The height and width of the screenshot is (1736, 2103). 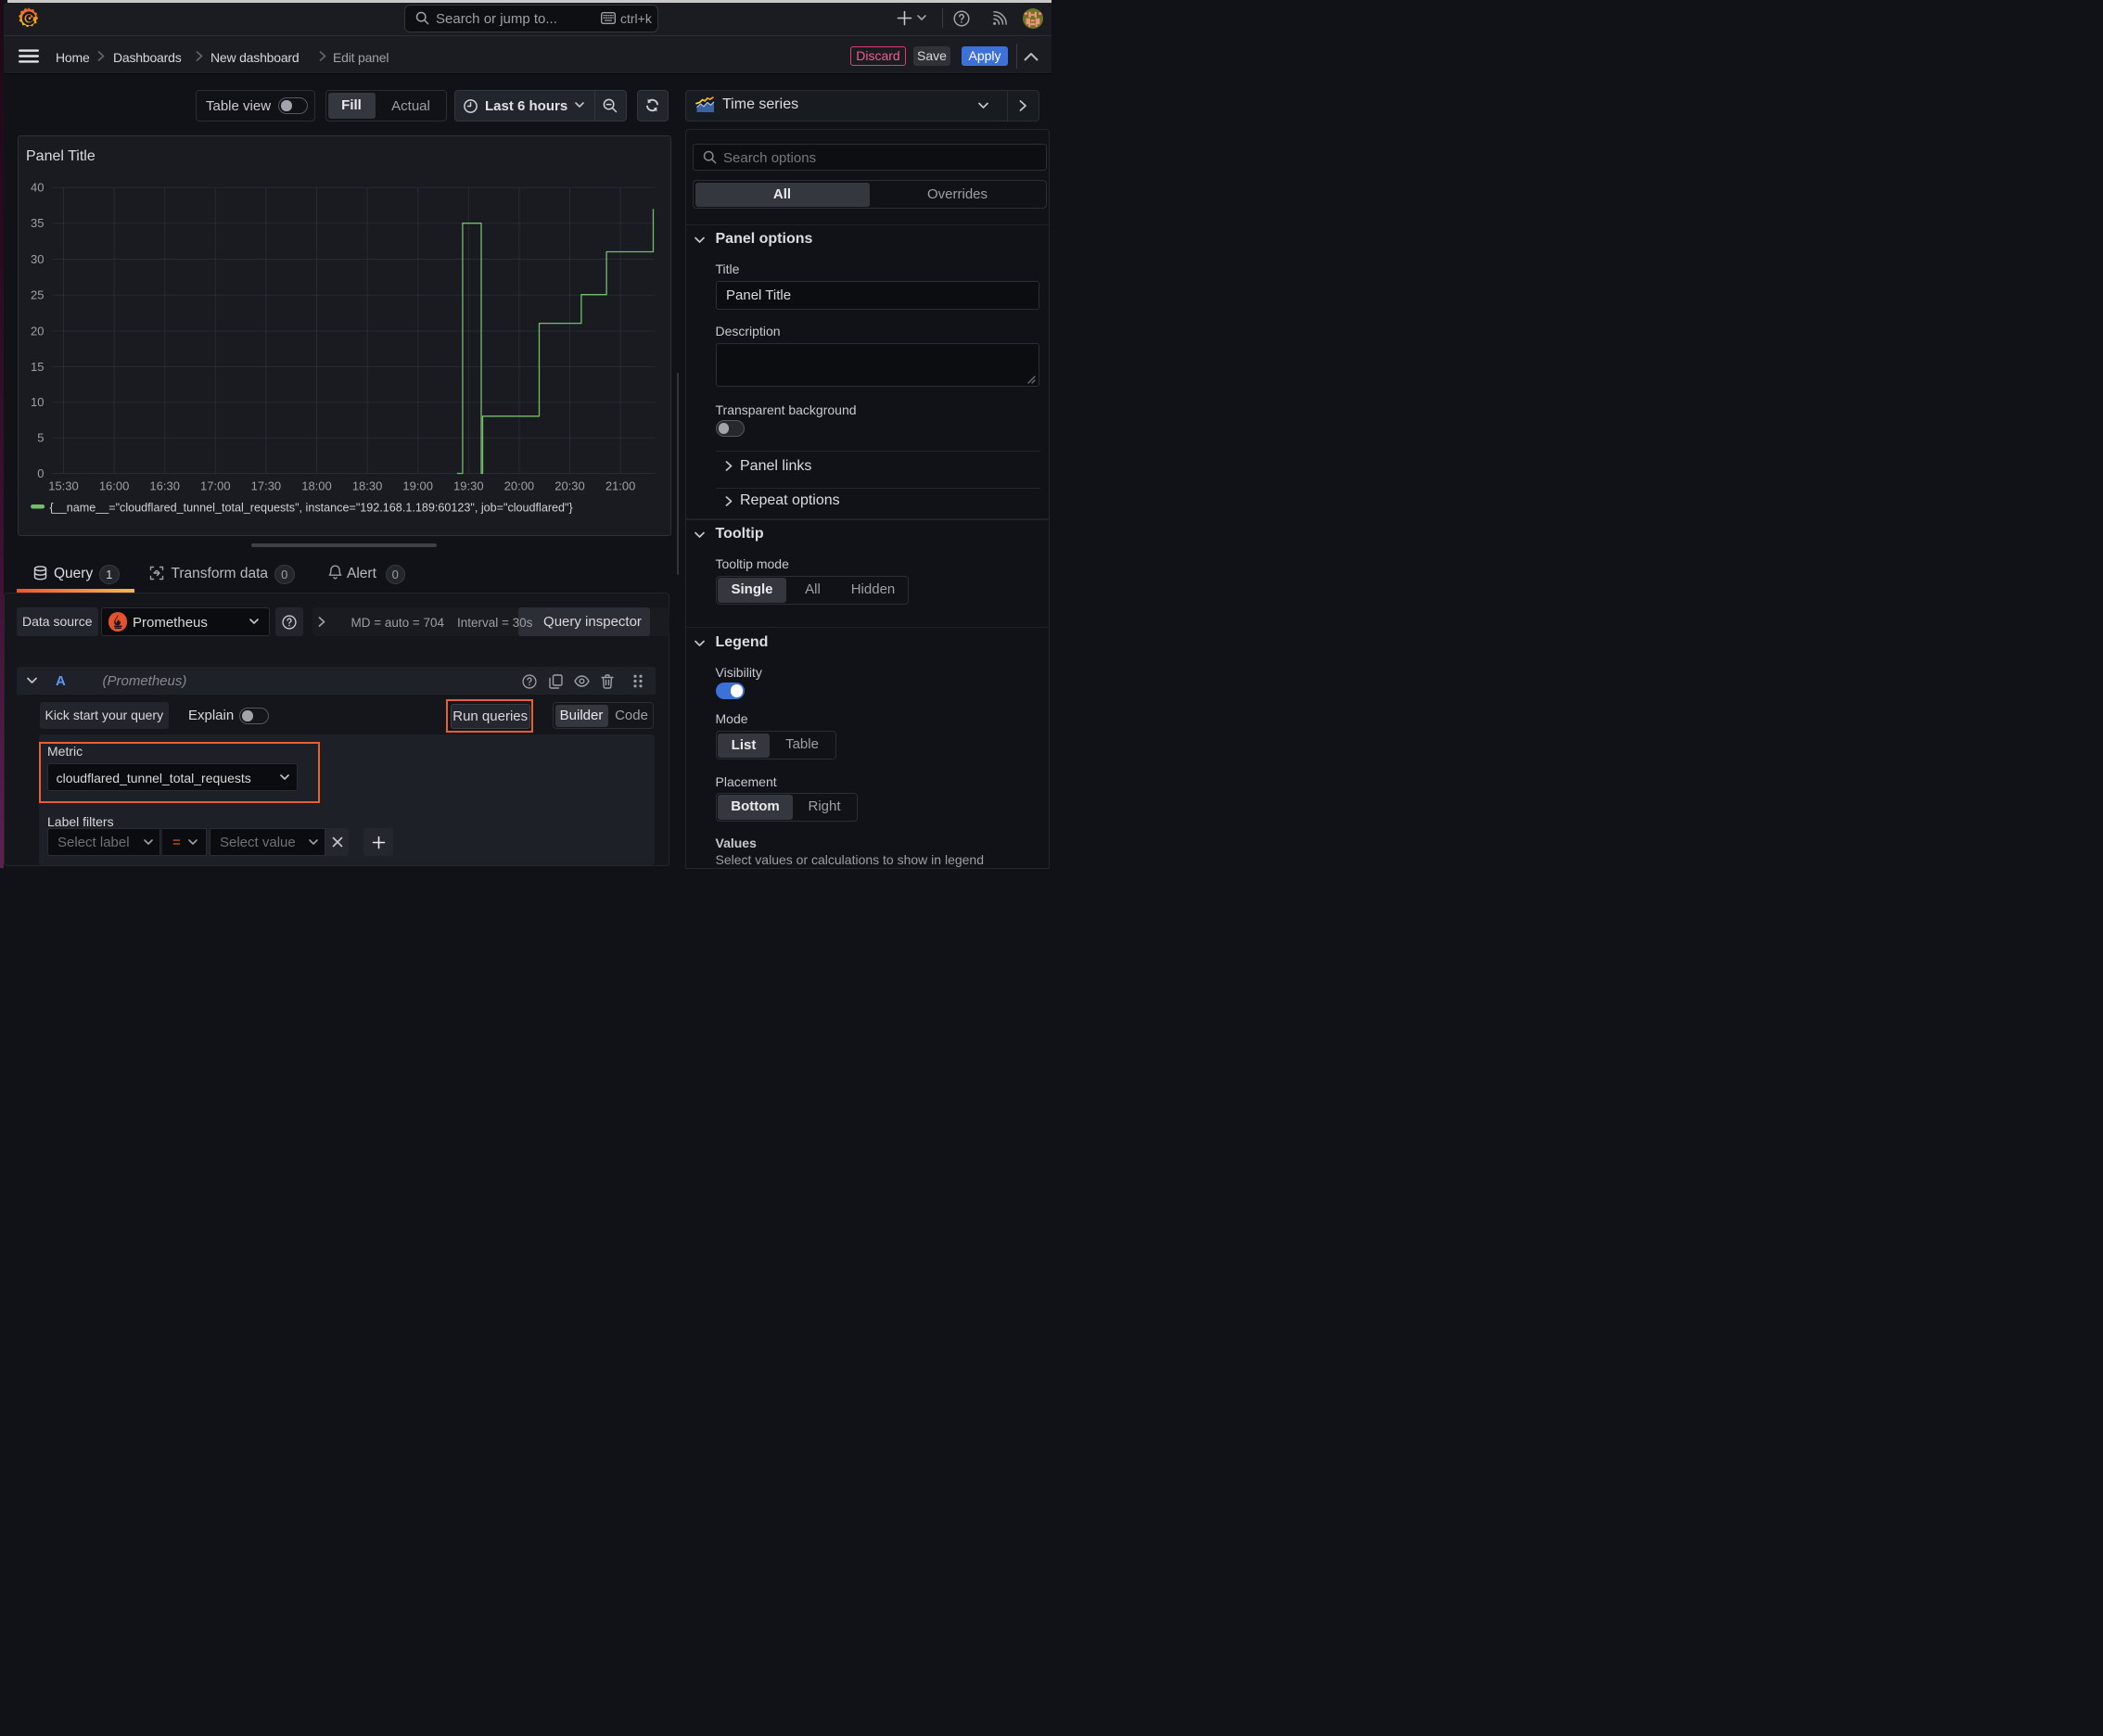 I want to click on svg-text: 20:30, so click(x=569, y=486).